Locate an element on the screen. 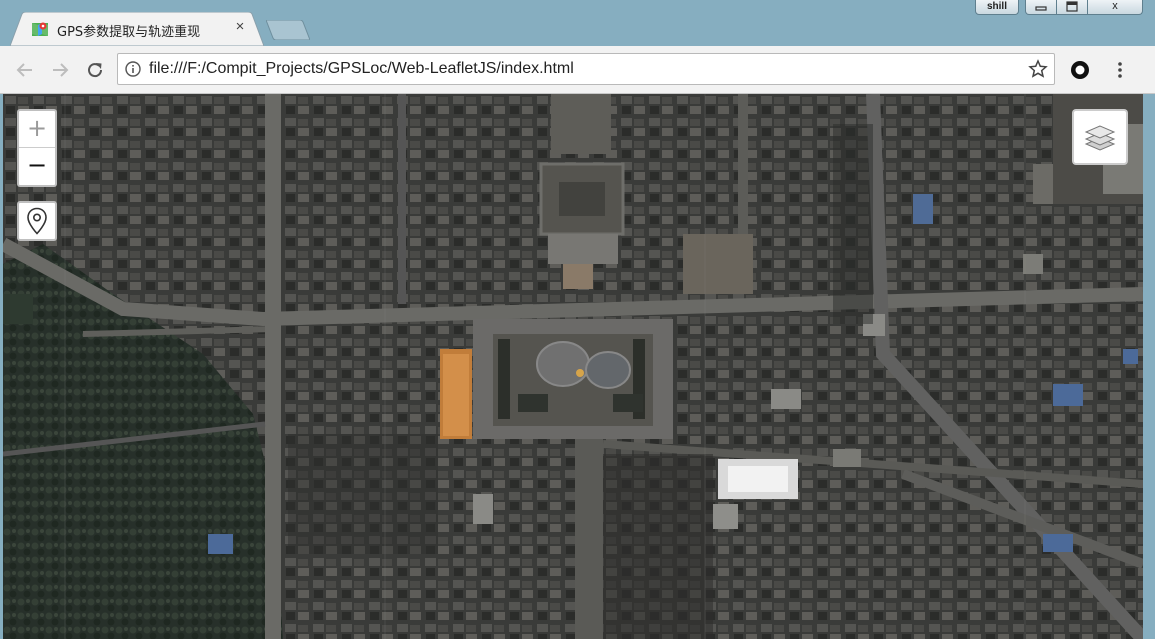 The width and height of the screenshot is (1155, 639). forward-icon is located at coordinates (60, 70).